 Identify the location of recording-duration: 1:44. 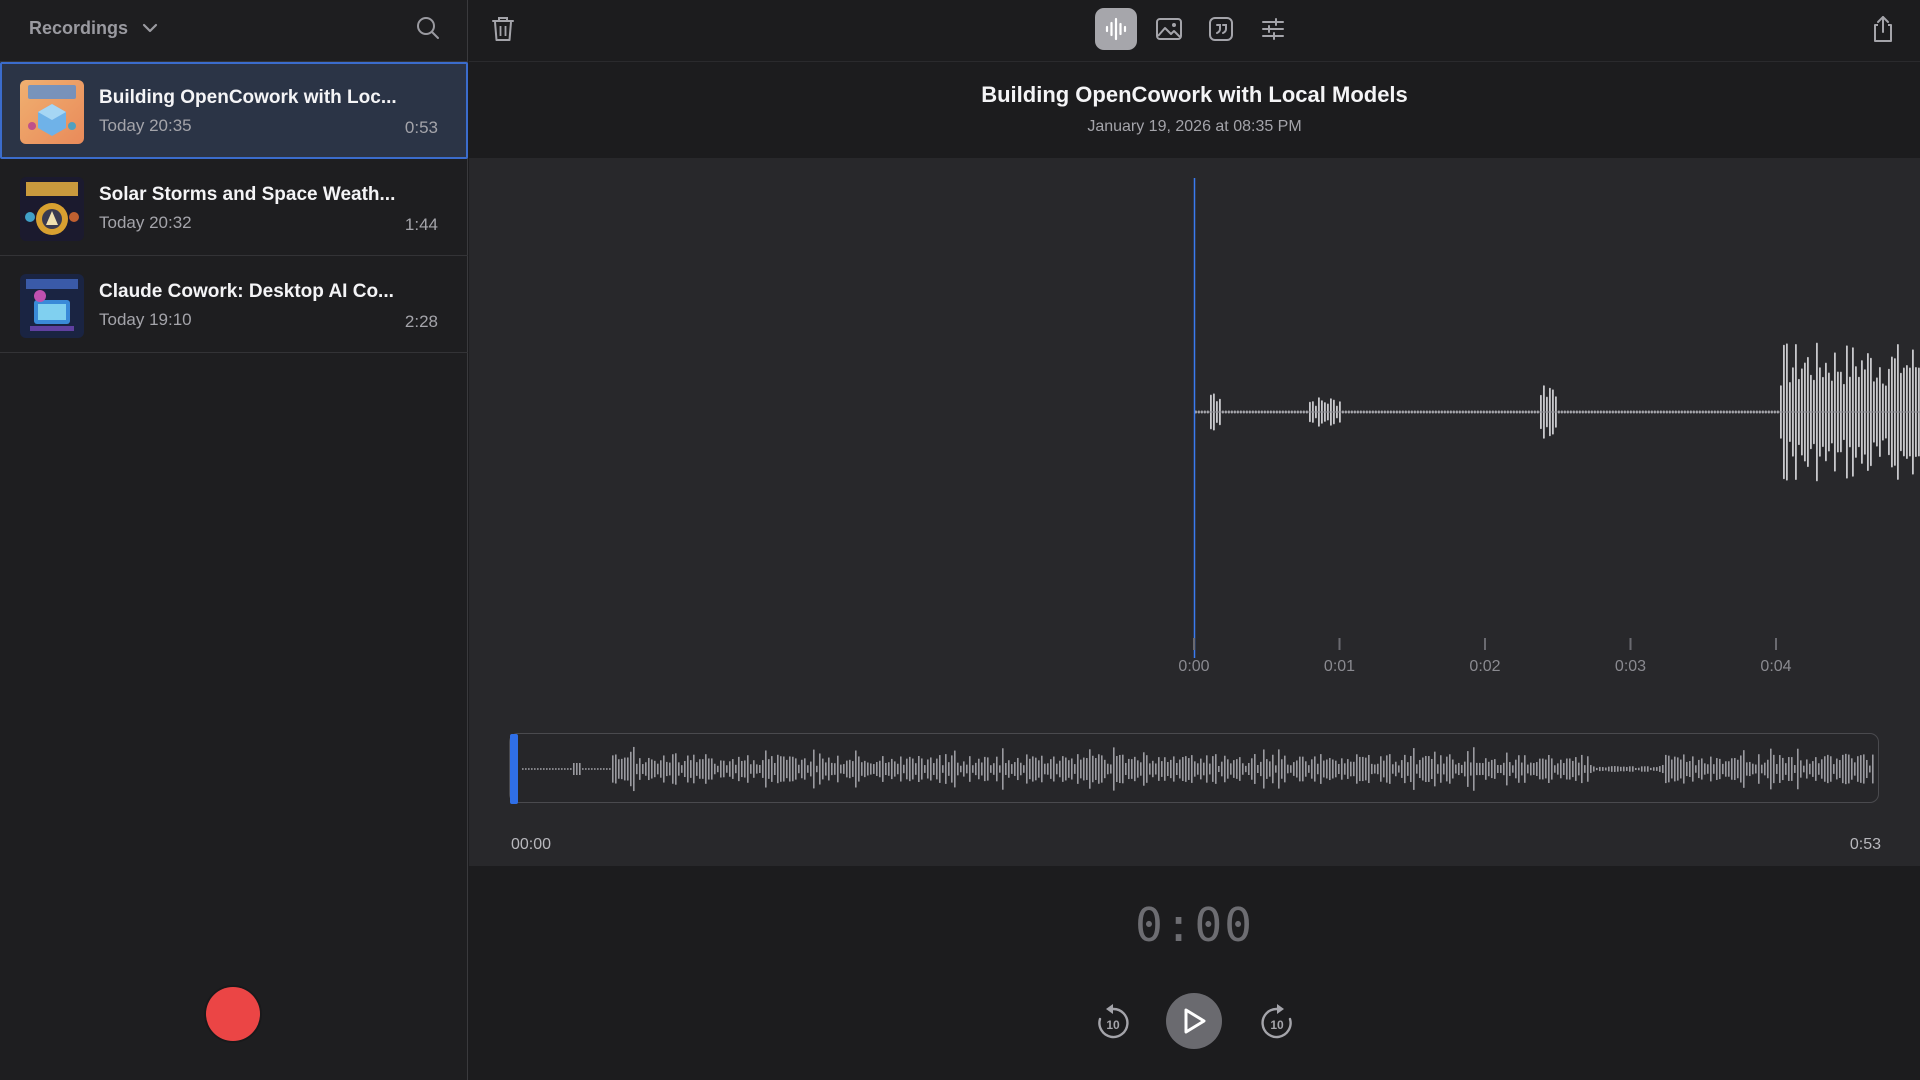
(421, 224).